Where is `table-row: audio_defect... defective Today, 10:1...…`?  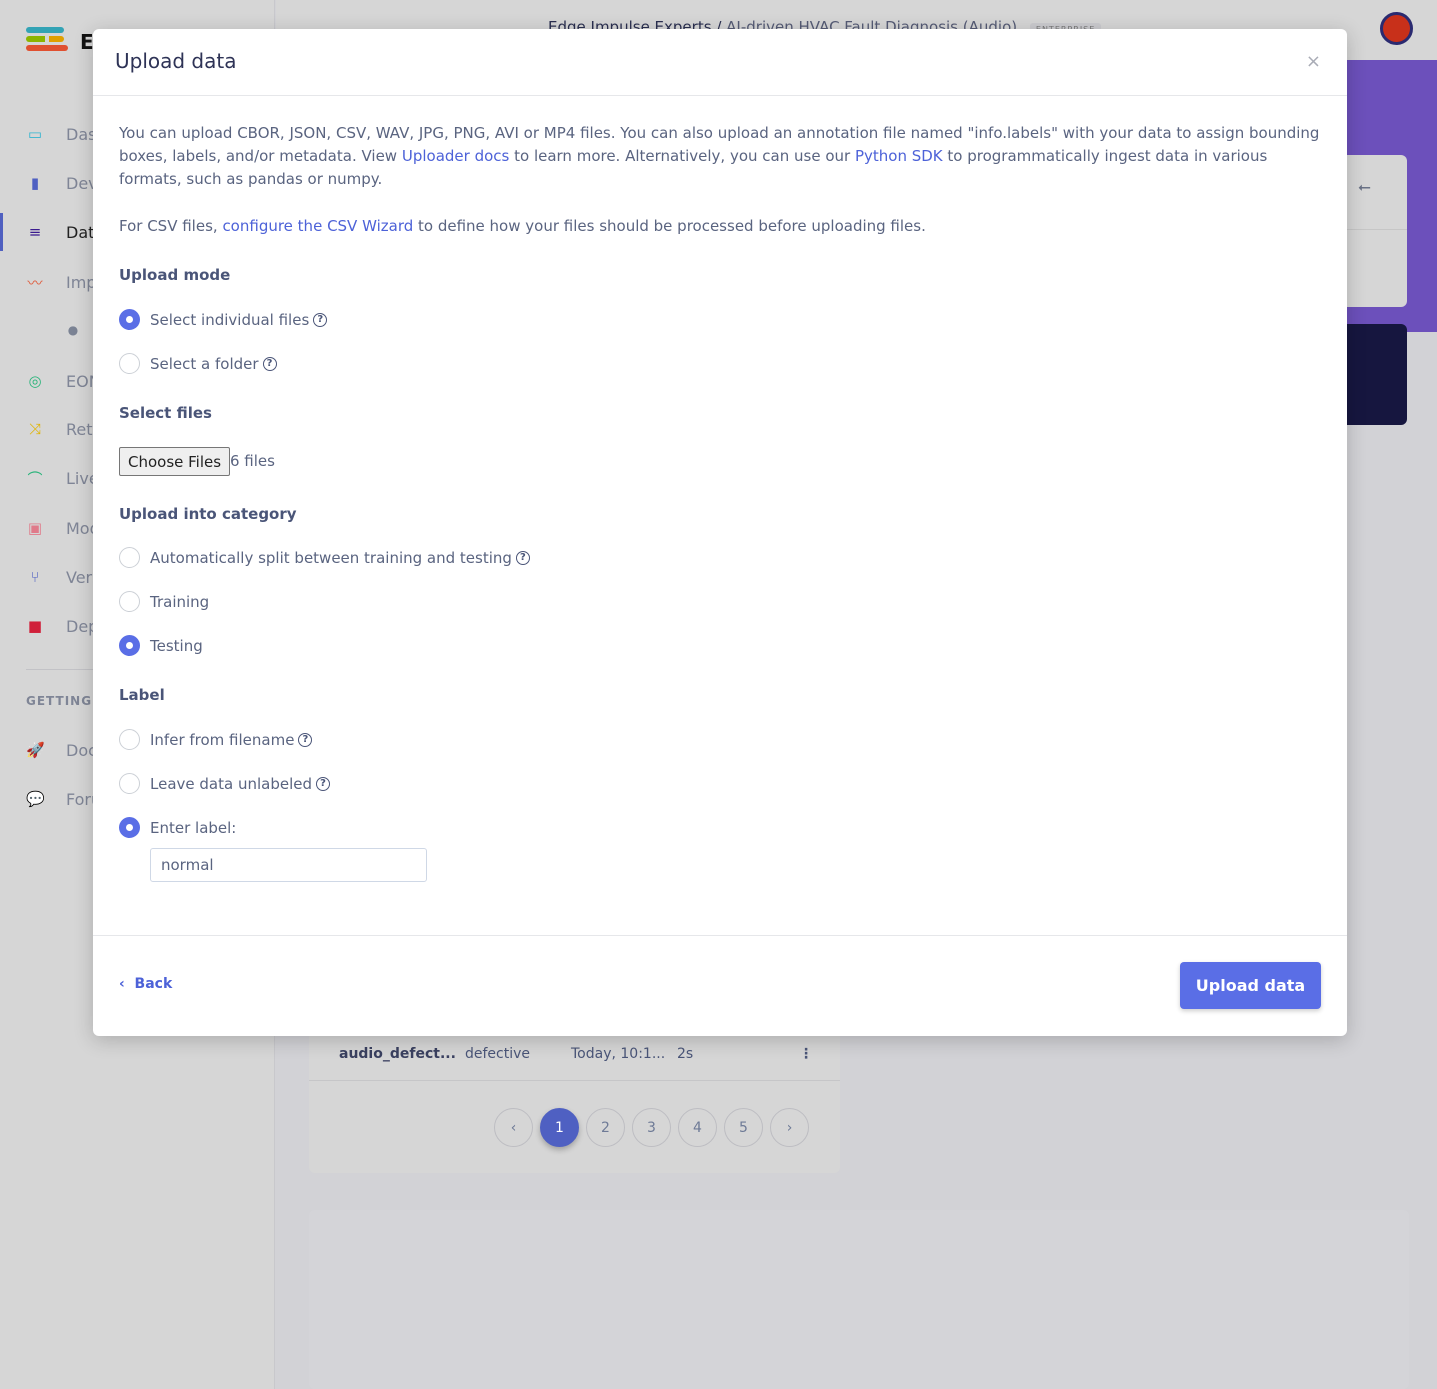
table-row: audio_defect... defective Today, 10:1...… is located at coordinates (574, 1060).